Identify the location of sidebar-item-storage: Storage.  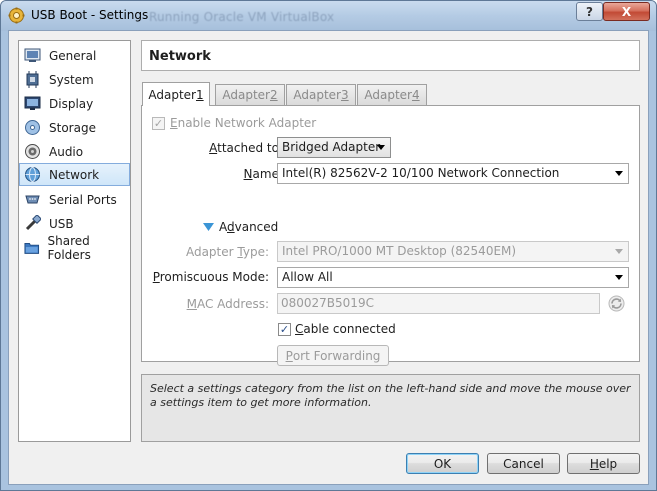
(74, 127).